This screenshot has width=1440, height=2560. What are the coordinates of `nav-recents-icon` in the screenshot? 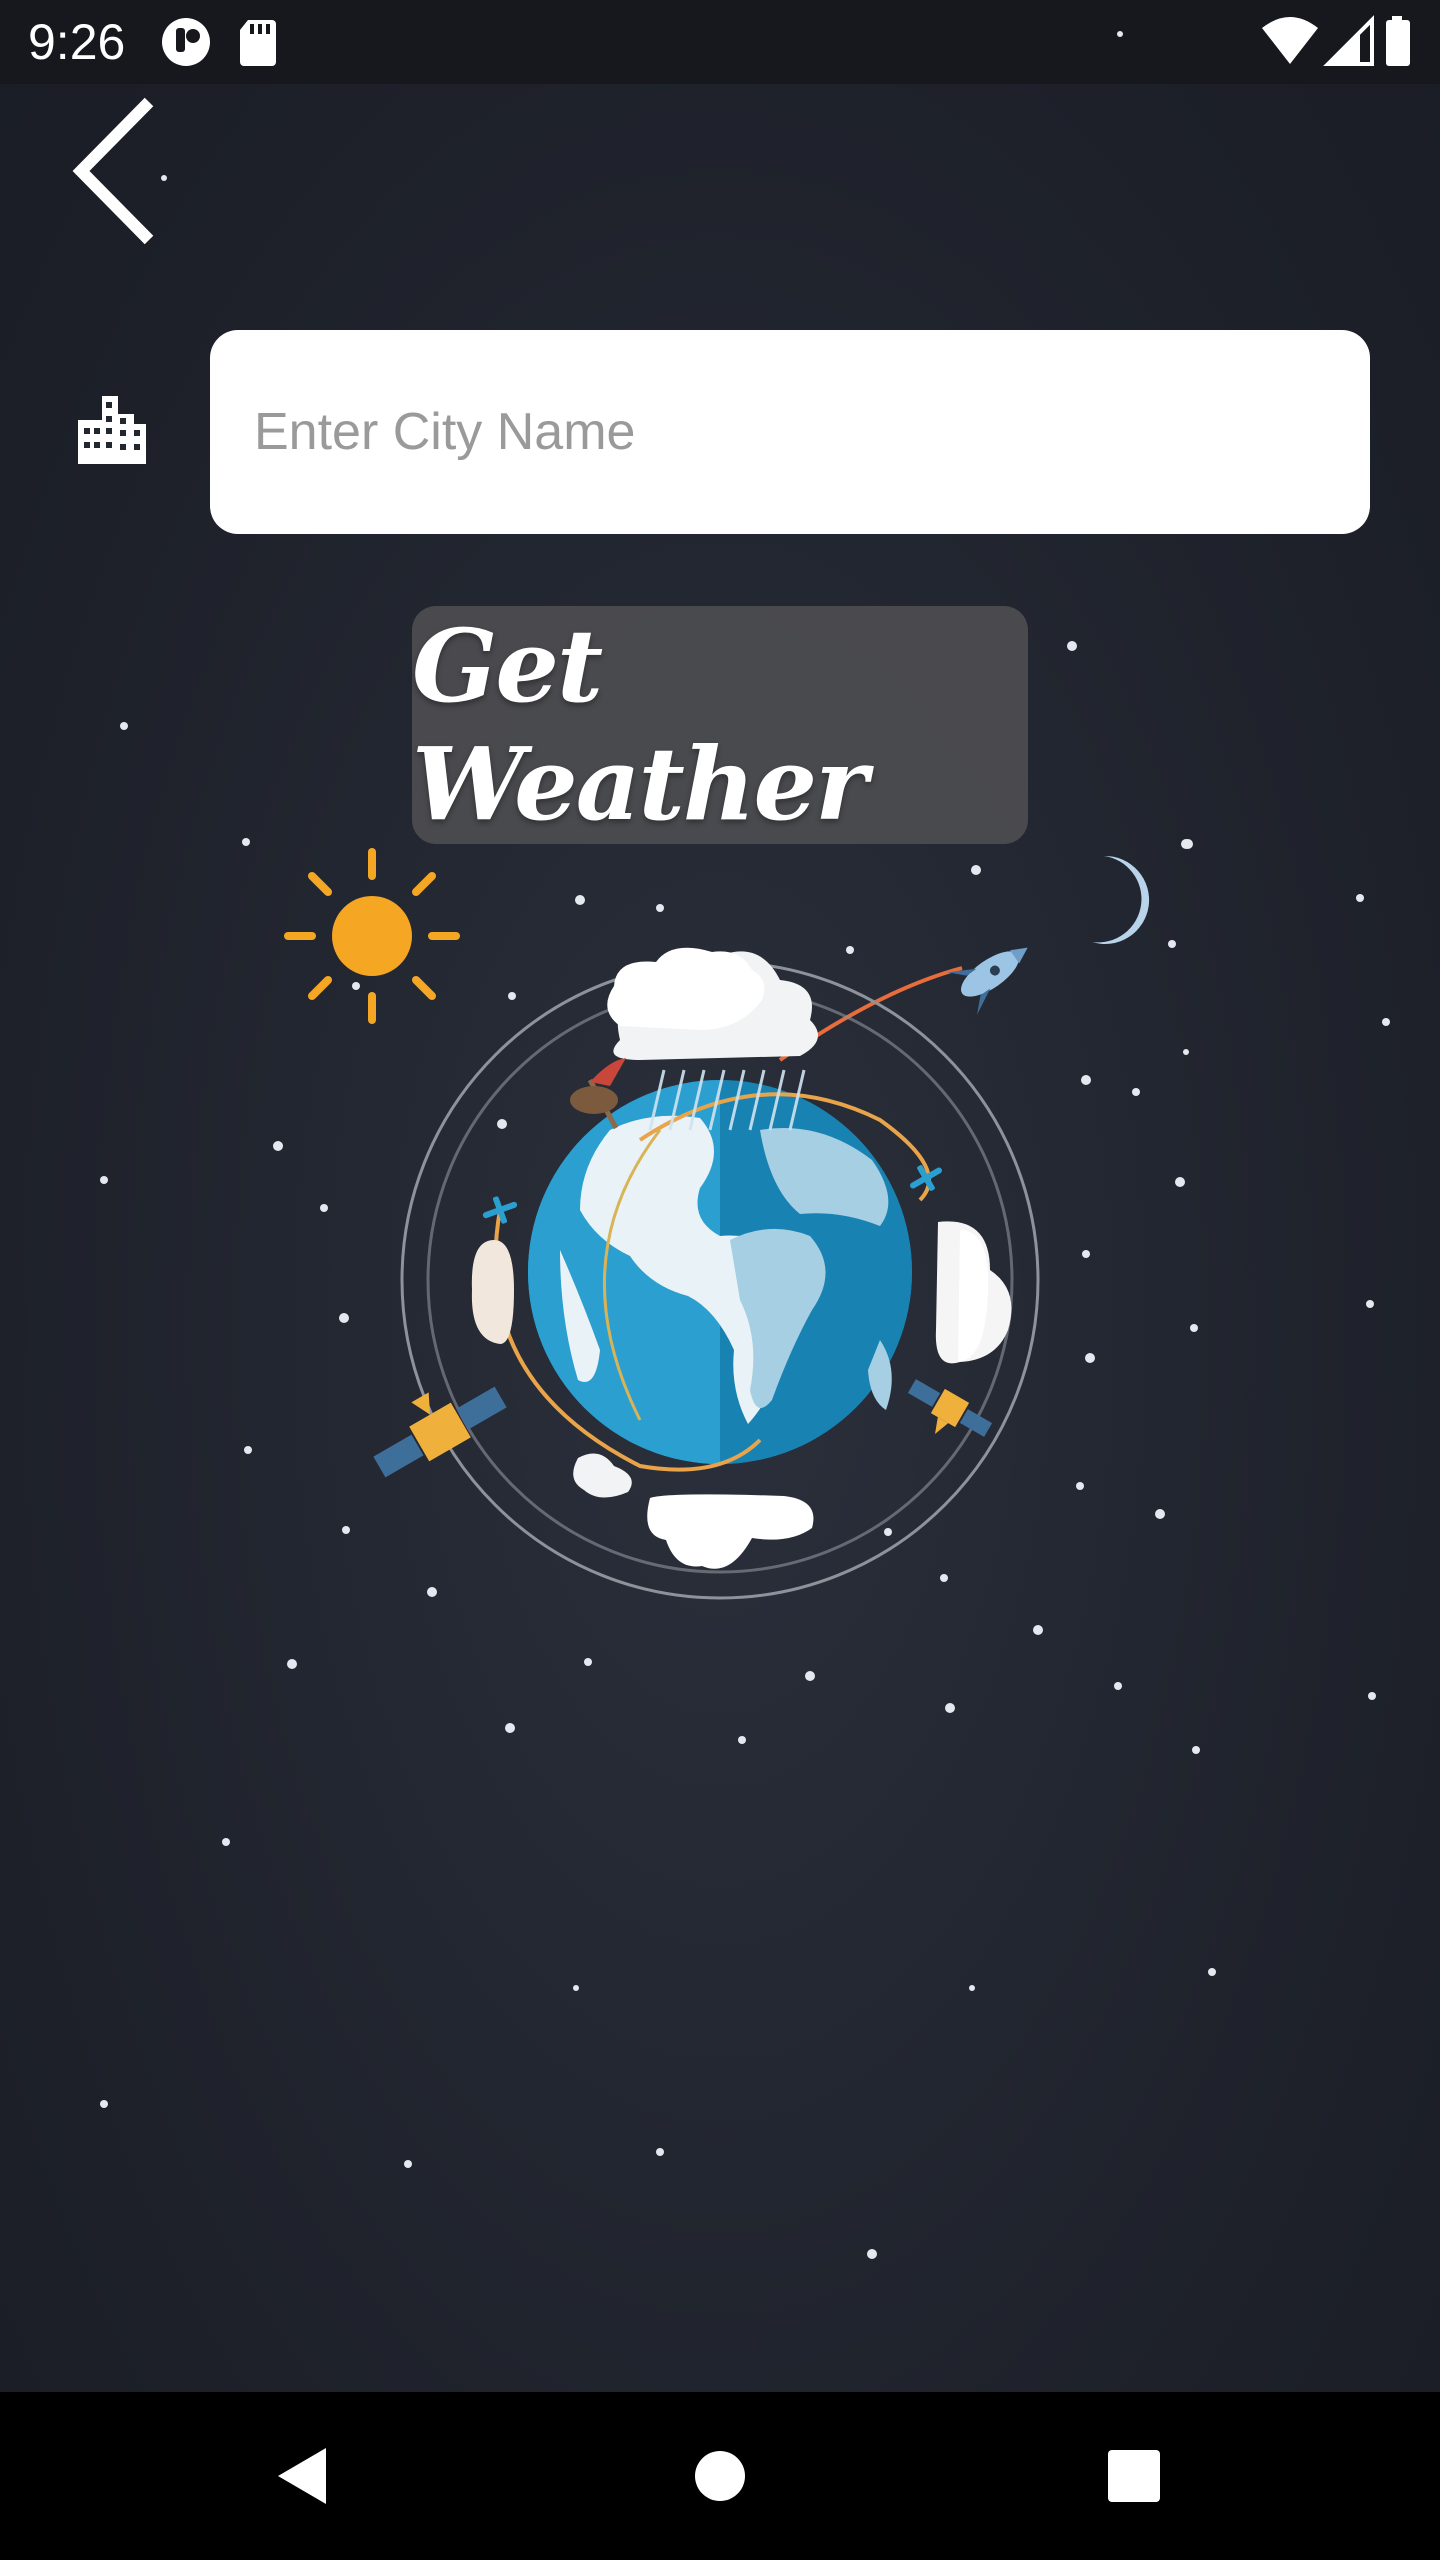 It's located at (1134, 2476).